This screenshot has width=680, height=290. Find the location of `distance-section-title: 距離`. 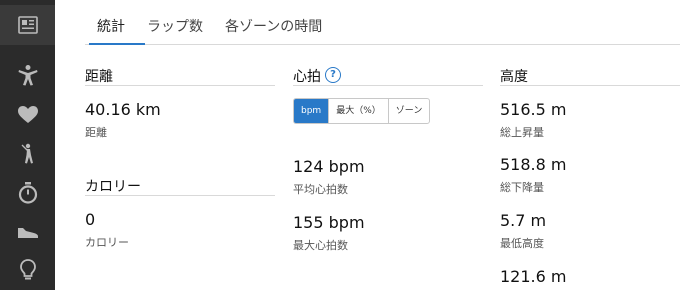

distance-section-title: 距離 is located at coordinates (99, 77).